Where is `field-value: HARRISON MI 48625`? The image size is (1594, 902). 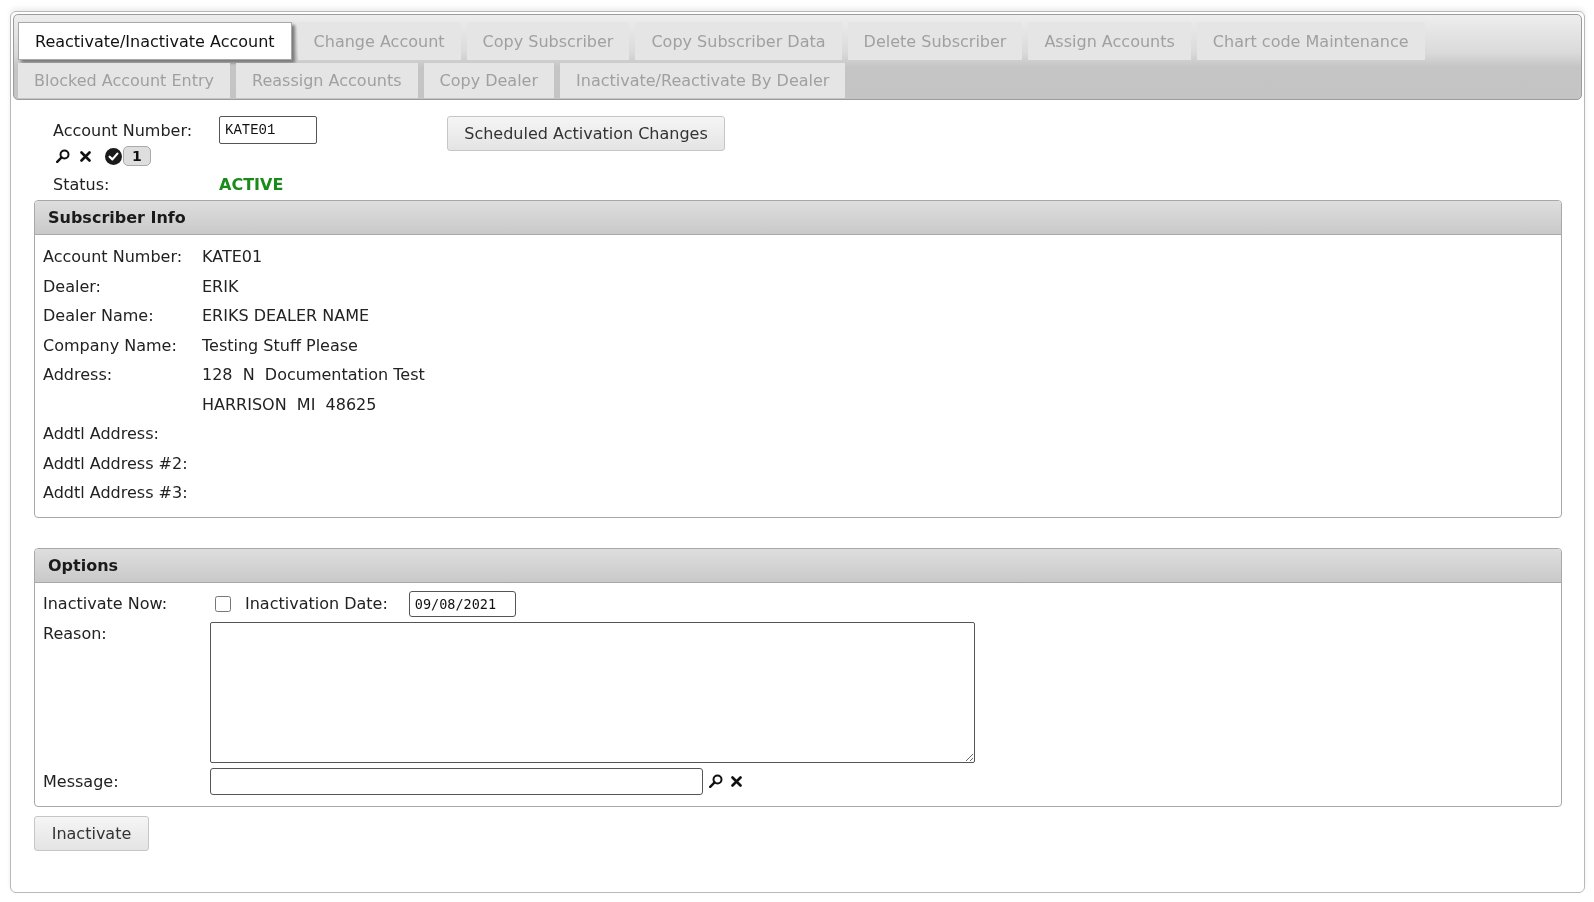
field-value: HARRISON MI 48625 is located at coordinates (289, 404).